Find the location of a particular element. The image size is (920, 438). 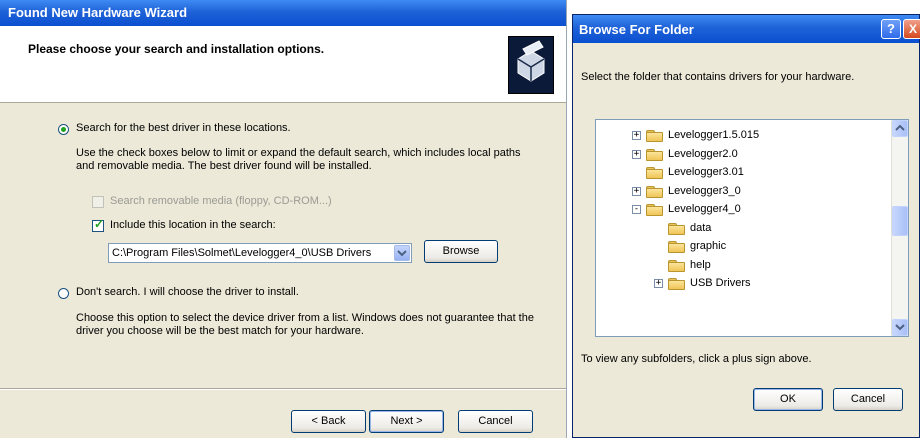

close-button: X is located at coordinates (911, 29).